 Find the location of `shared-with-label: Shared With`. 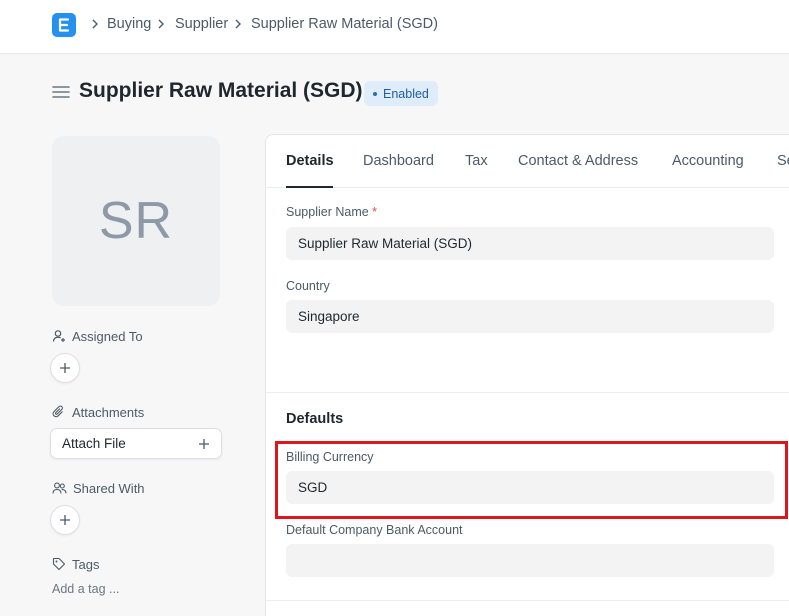

shared-with-label: Shared With is located at coordinates (109, 488).